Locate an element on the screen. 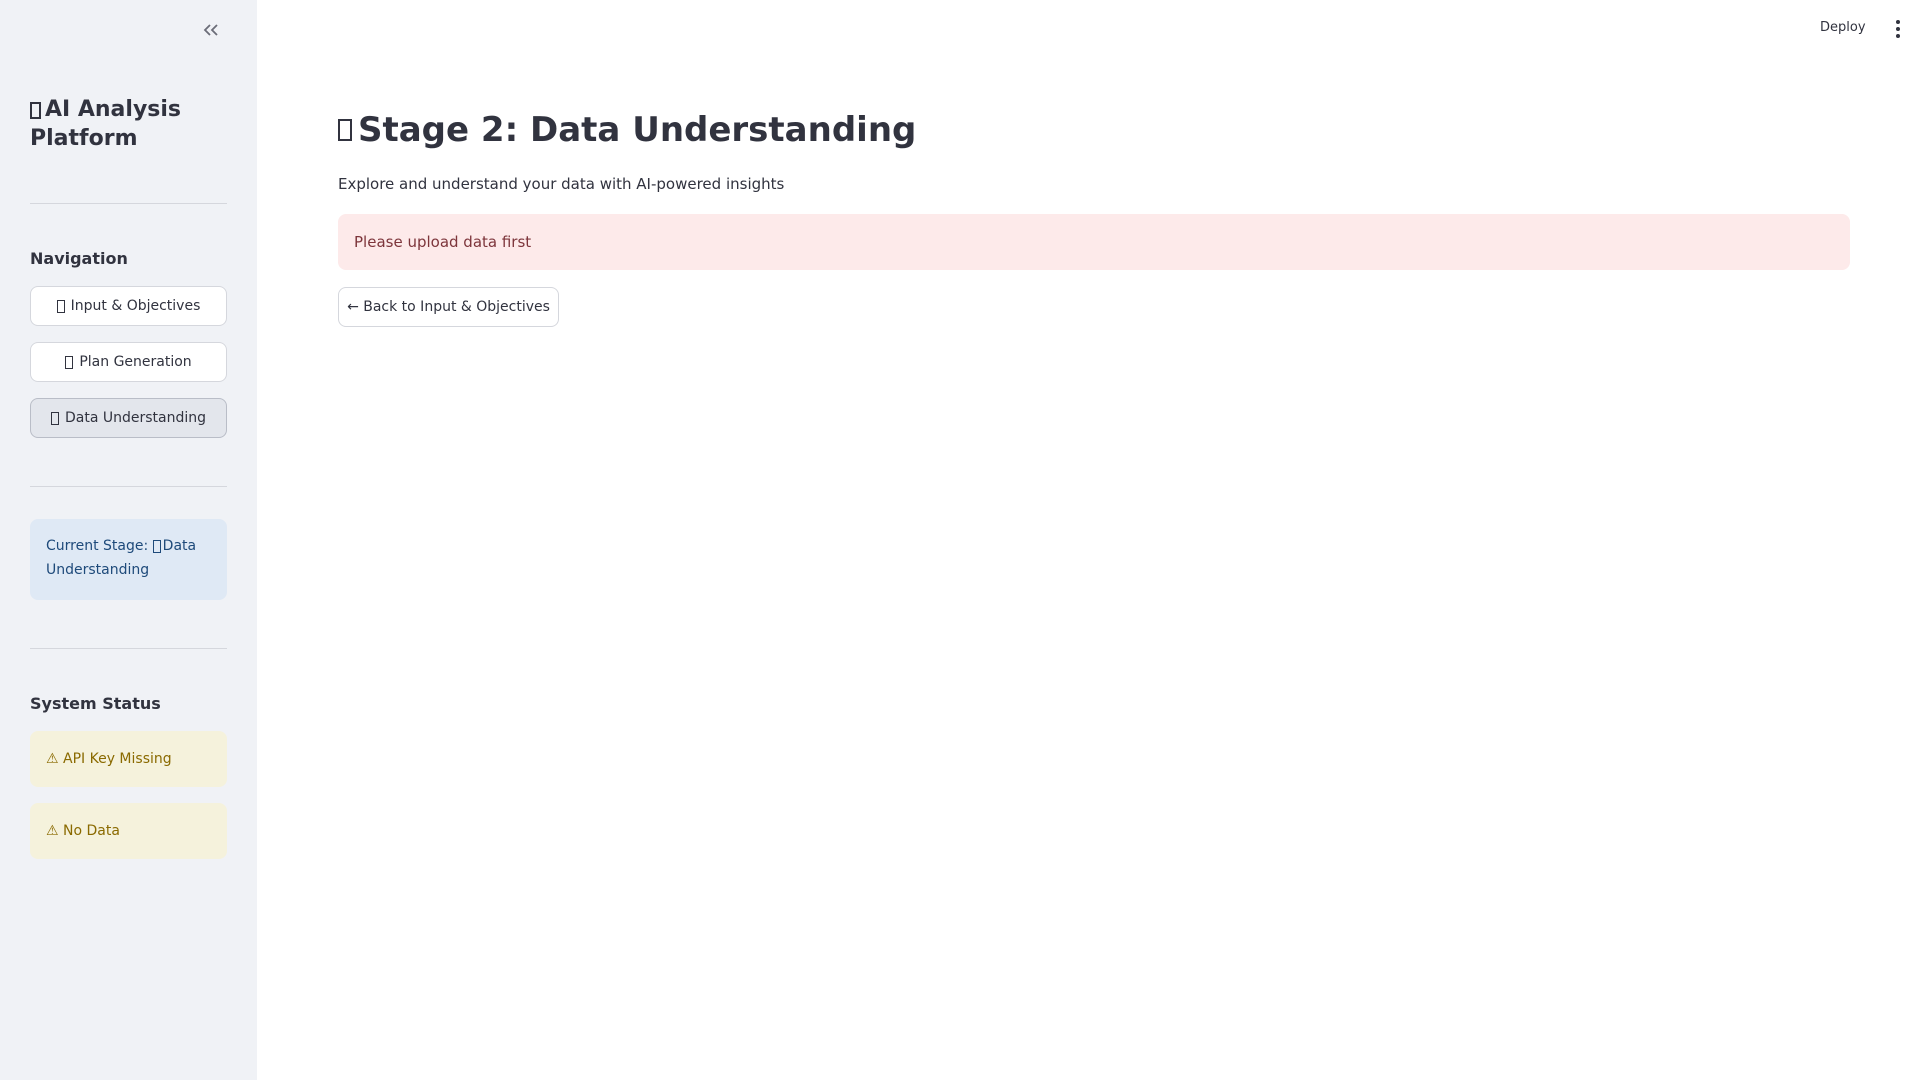 This screenshot has height=1080, width=1920. back-to-input-button: ← Back to Input & Objectives is located at coordinates (448, 307).